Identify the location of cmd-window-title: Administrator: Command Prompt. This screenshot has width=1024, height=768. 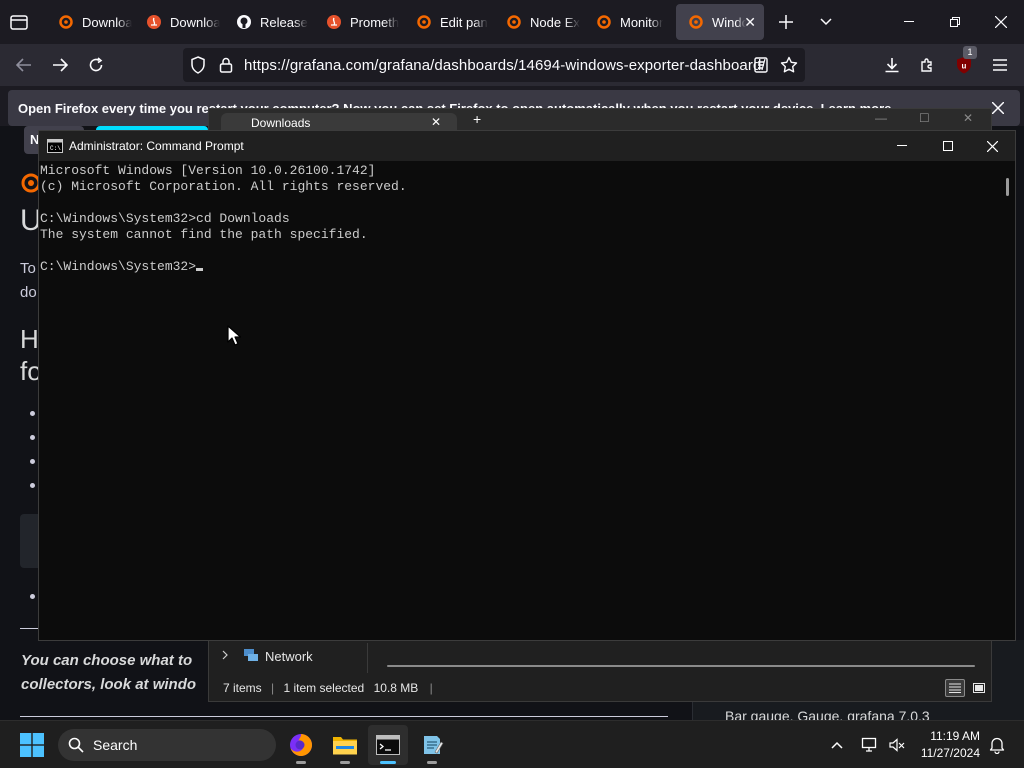
(156, 146).